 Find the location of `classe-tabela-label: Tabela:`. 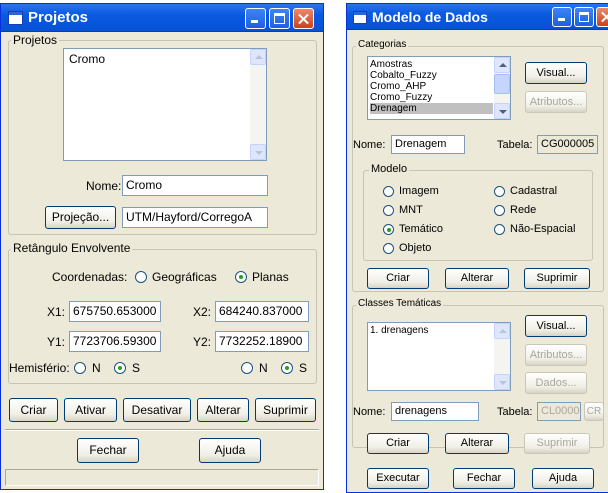

classe-tabela-label: Tabela: is located at coordinates (515, 412).